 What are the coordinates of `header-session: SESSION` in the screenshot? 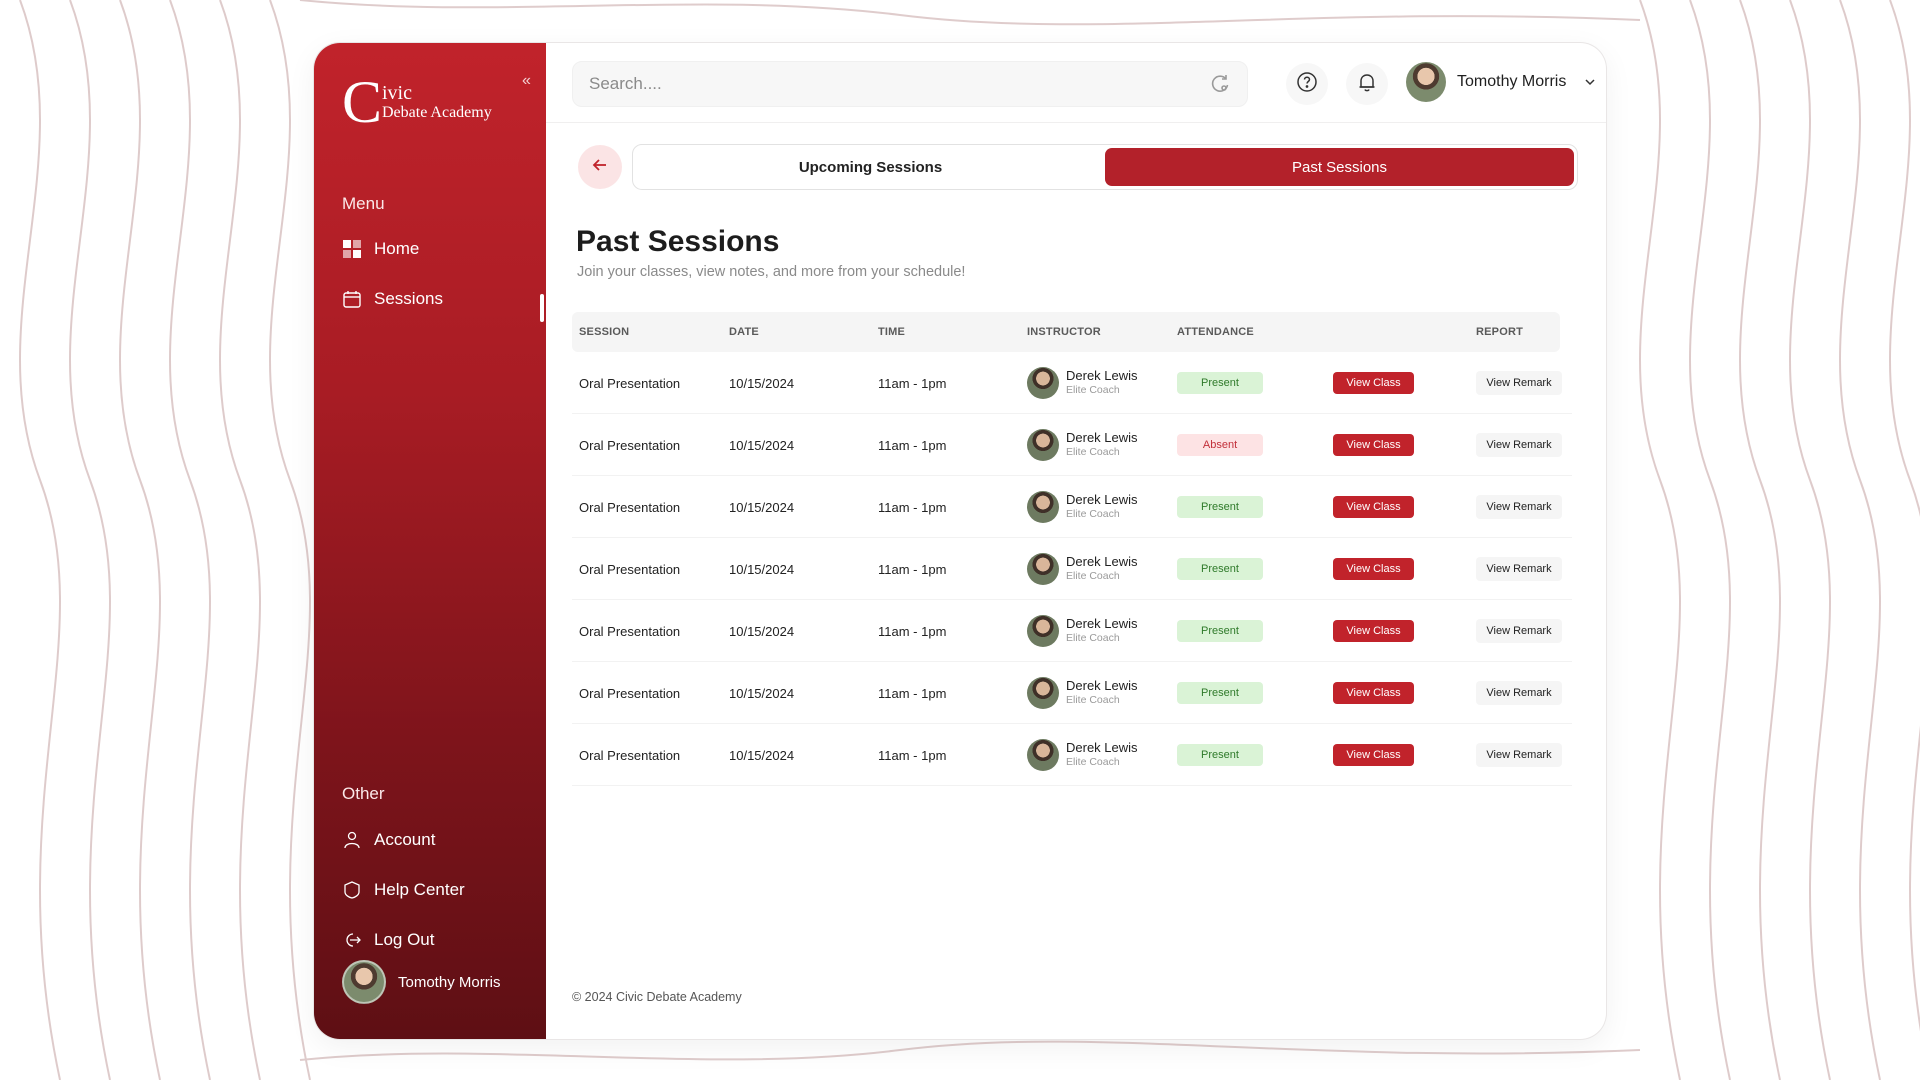 It's located at (604, 332).